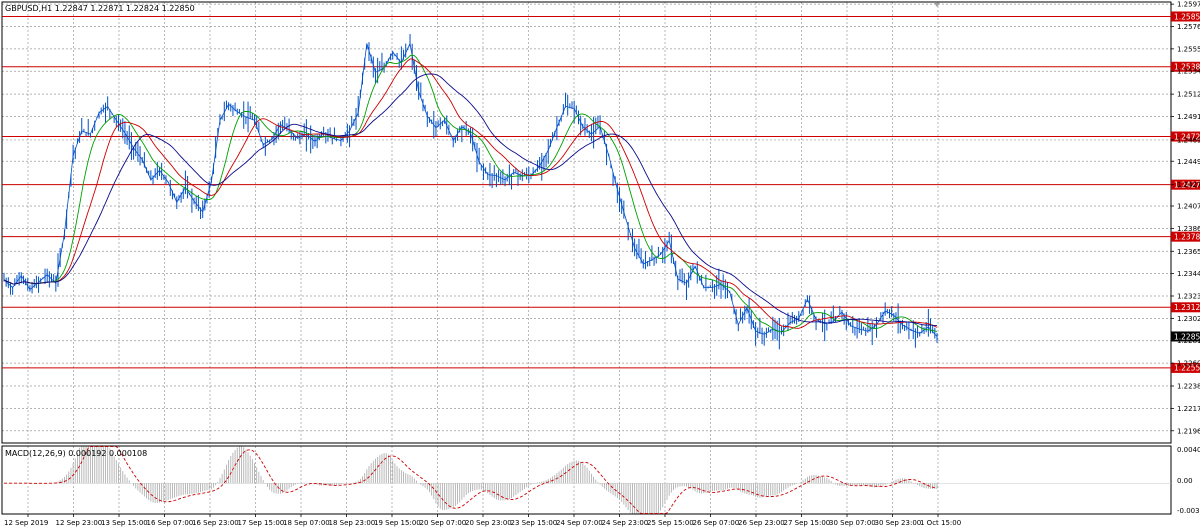 This screenshot has width=1200, height=531. What do you see at coordinates (1185, 481) in the screenshot?
I see `macd-tick-label: 0.00` at bounding box center [1185, 481].